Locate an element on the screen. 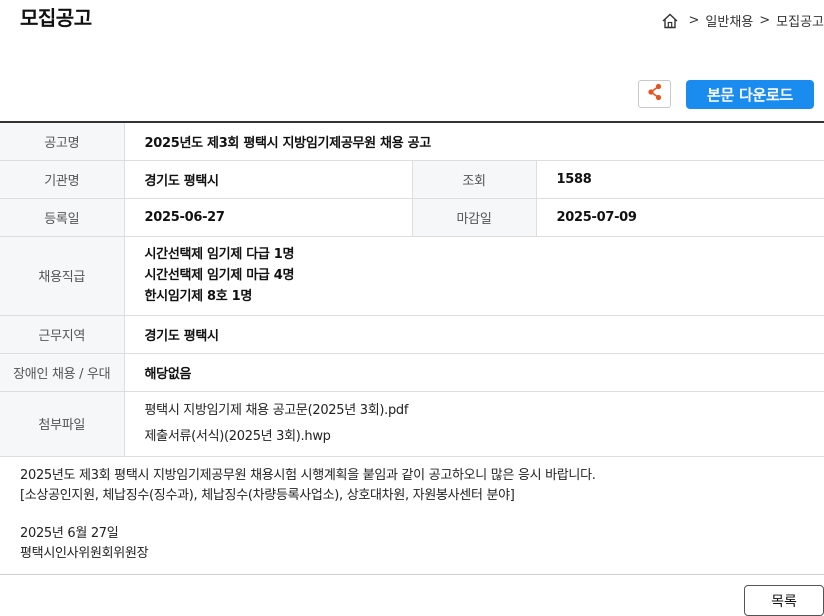 The height and width of the screenshot is (616, 824). table-row: 등록일 2025-06-27 마감일 2025-07-09 is located at coordinates (412, 217).